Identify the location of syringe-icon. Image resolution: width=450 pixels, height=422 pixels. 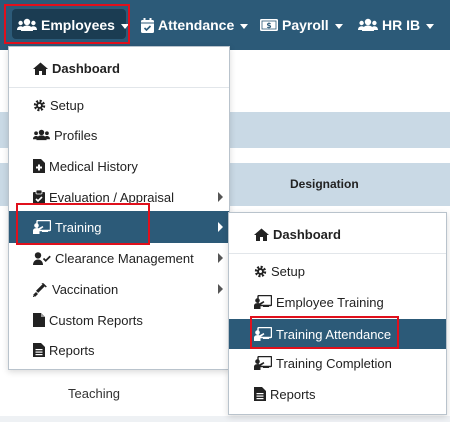
(40, 289).